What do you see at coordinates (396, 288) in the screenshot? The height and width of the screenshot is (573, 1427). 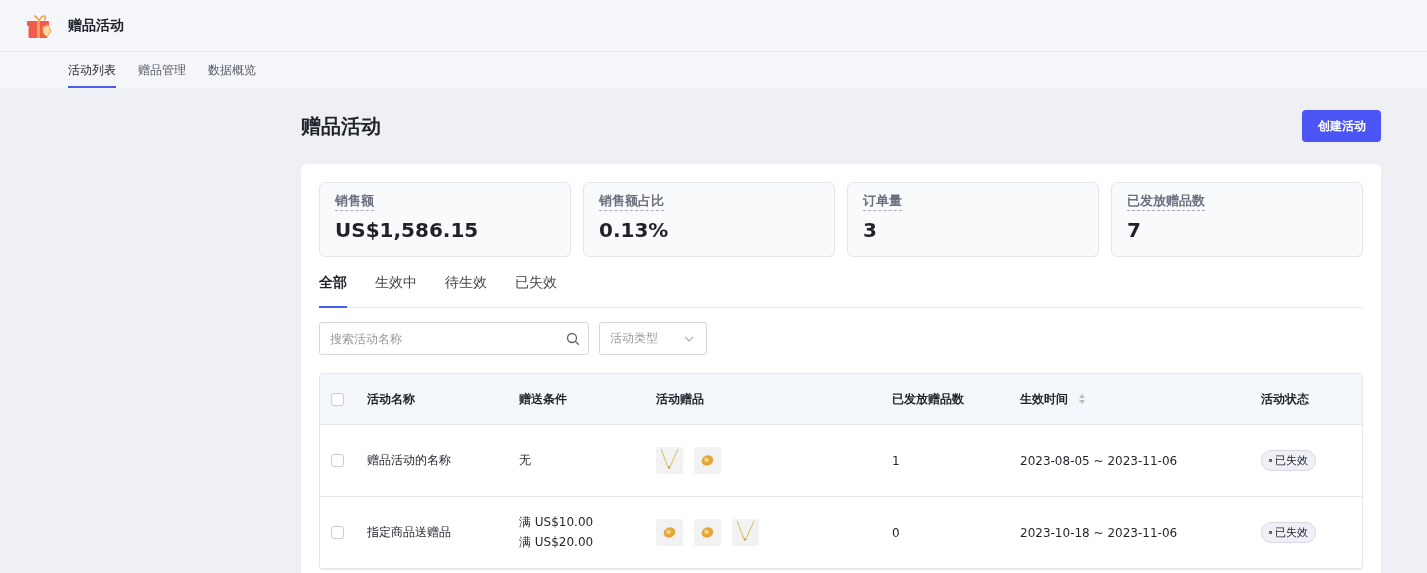 I see `status-tab: 生效中` at bounding box center [396, 288].